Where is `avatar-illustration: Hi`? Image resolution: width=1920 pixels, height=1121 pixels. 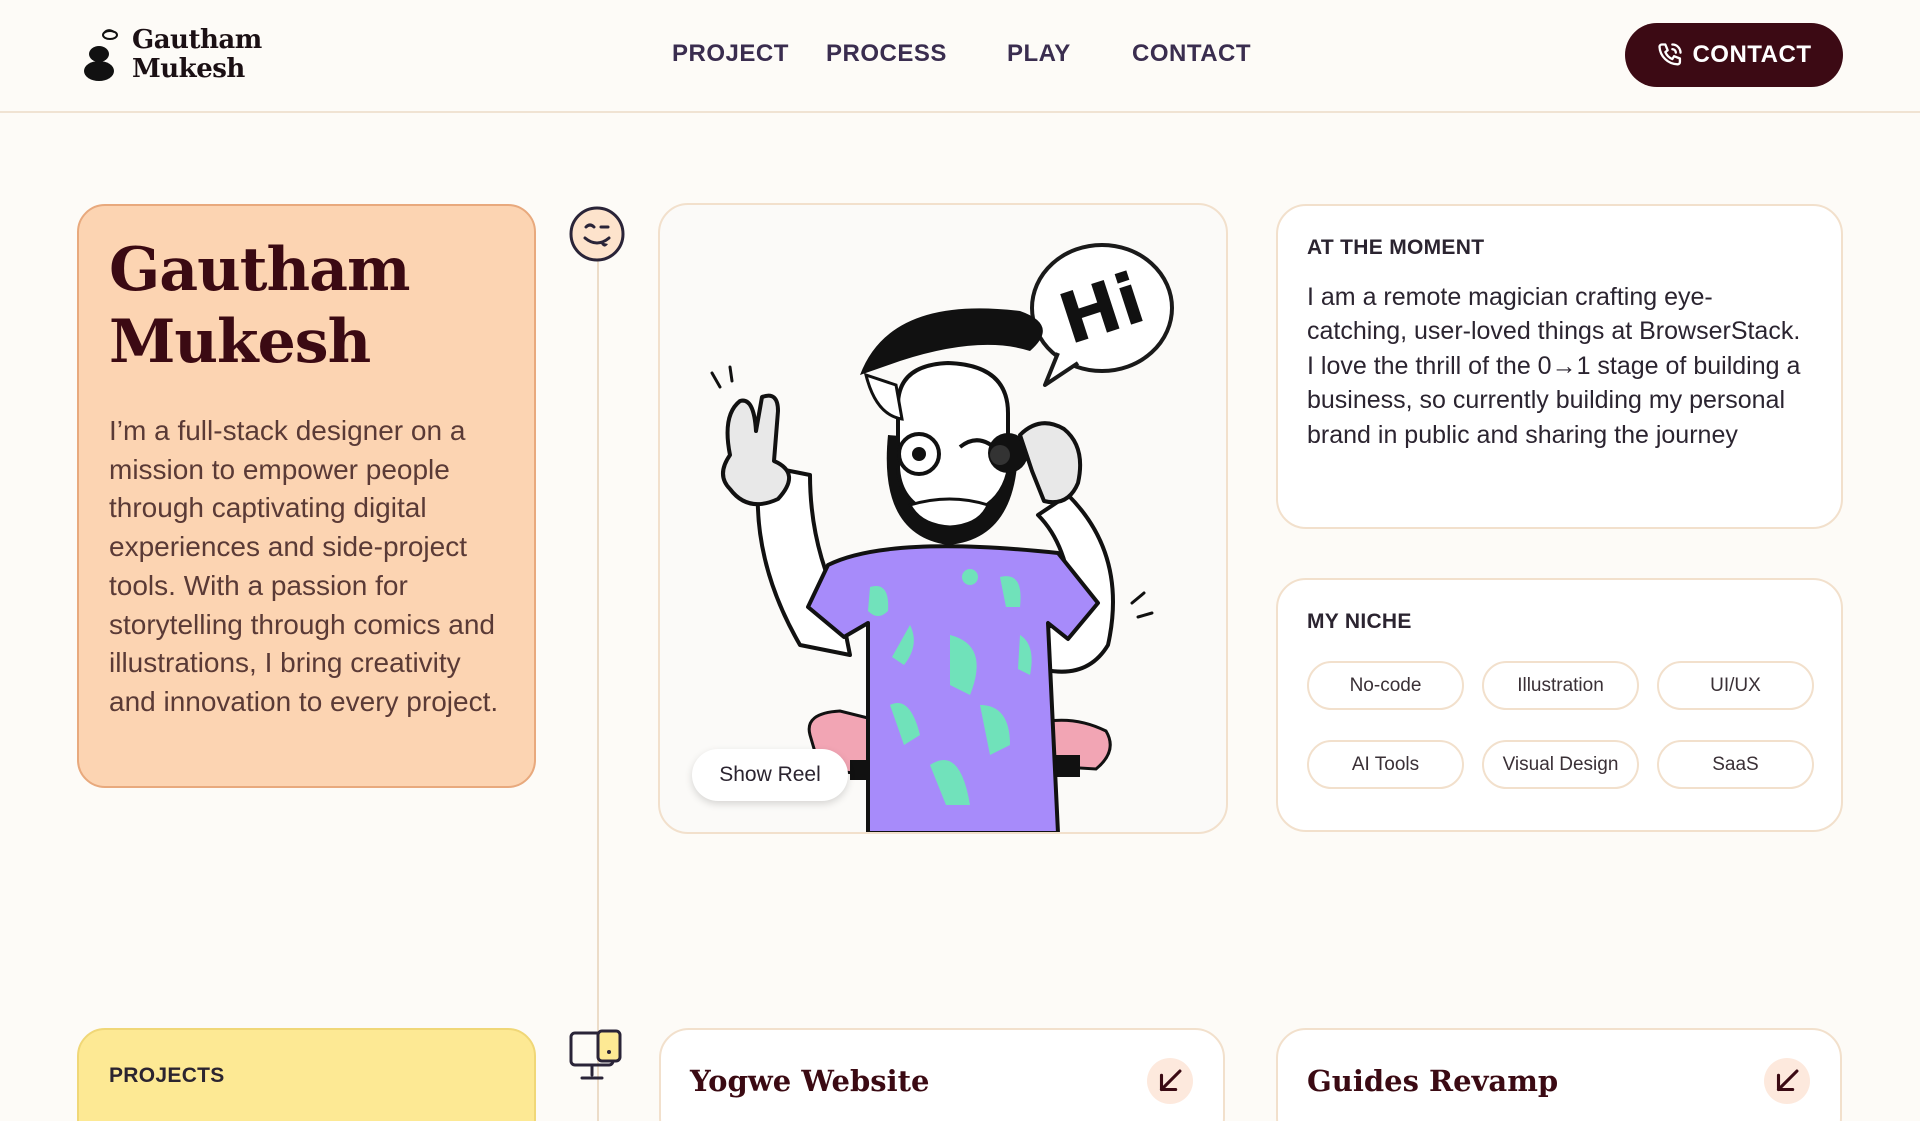
avatar-illustration: Hi is located at coordinates (942, 537).